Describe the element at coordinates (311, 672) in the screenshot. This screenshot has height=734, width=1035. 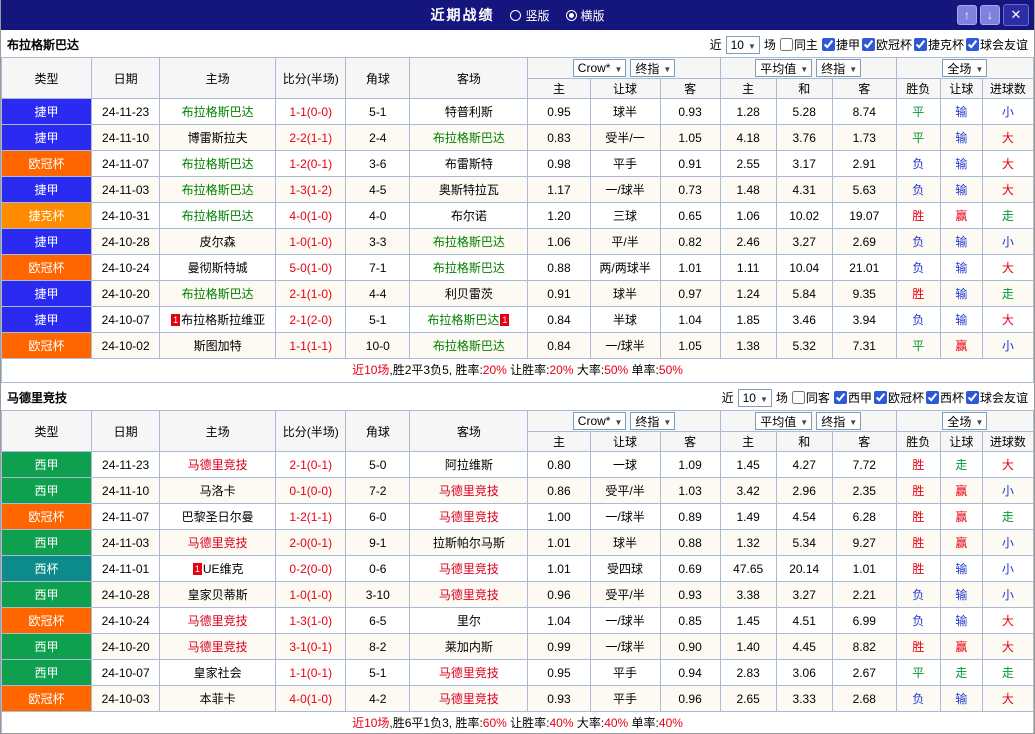
I see `score-cell: 1-1(0-1)` at that location.